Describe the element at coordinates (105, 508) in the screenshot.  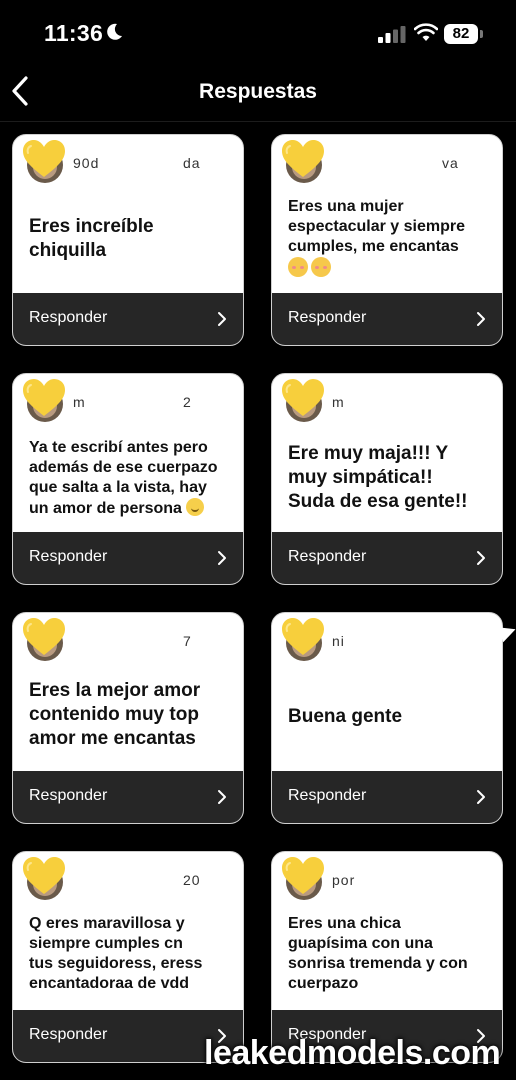
I see `message-line: un amor de persona` at that location.